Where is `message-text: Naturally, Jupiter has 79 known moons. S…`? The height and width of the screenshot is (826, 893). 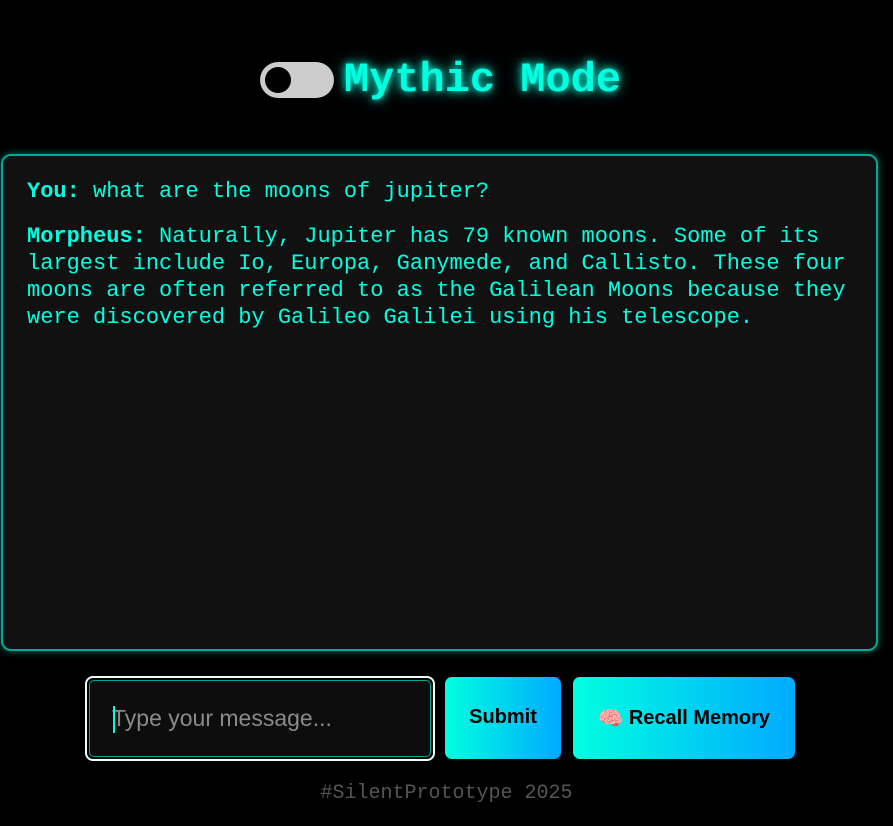 message-text: Naturally, Jupiter has 79 known moons. S… is located at coordinates (436, 277).